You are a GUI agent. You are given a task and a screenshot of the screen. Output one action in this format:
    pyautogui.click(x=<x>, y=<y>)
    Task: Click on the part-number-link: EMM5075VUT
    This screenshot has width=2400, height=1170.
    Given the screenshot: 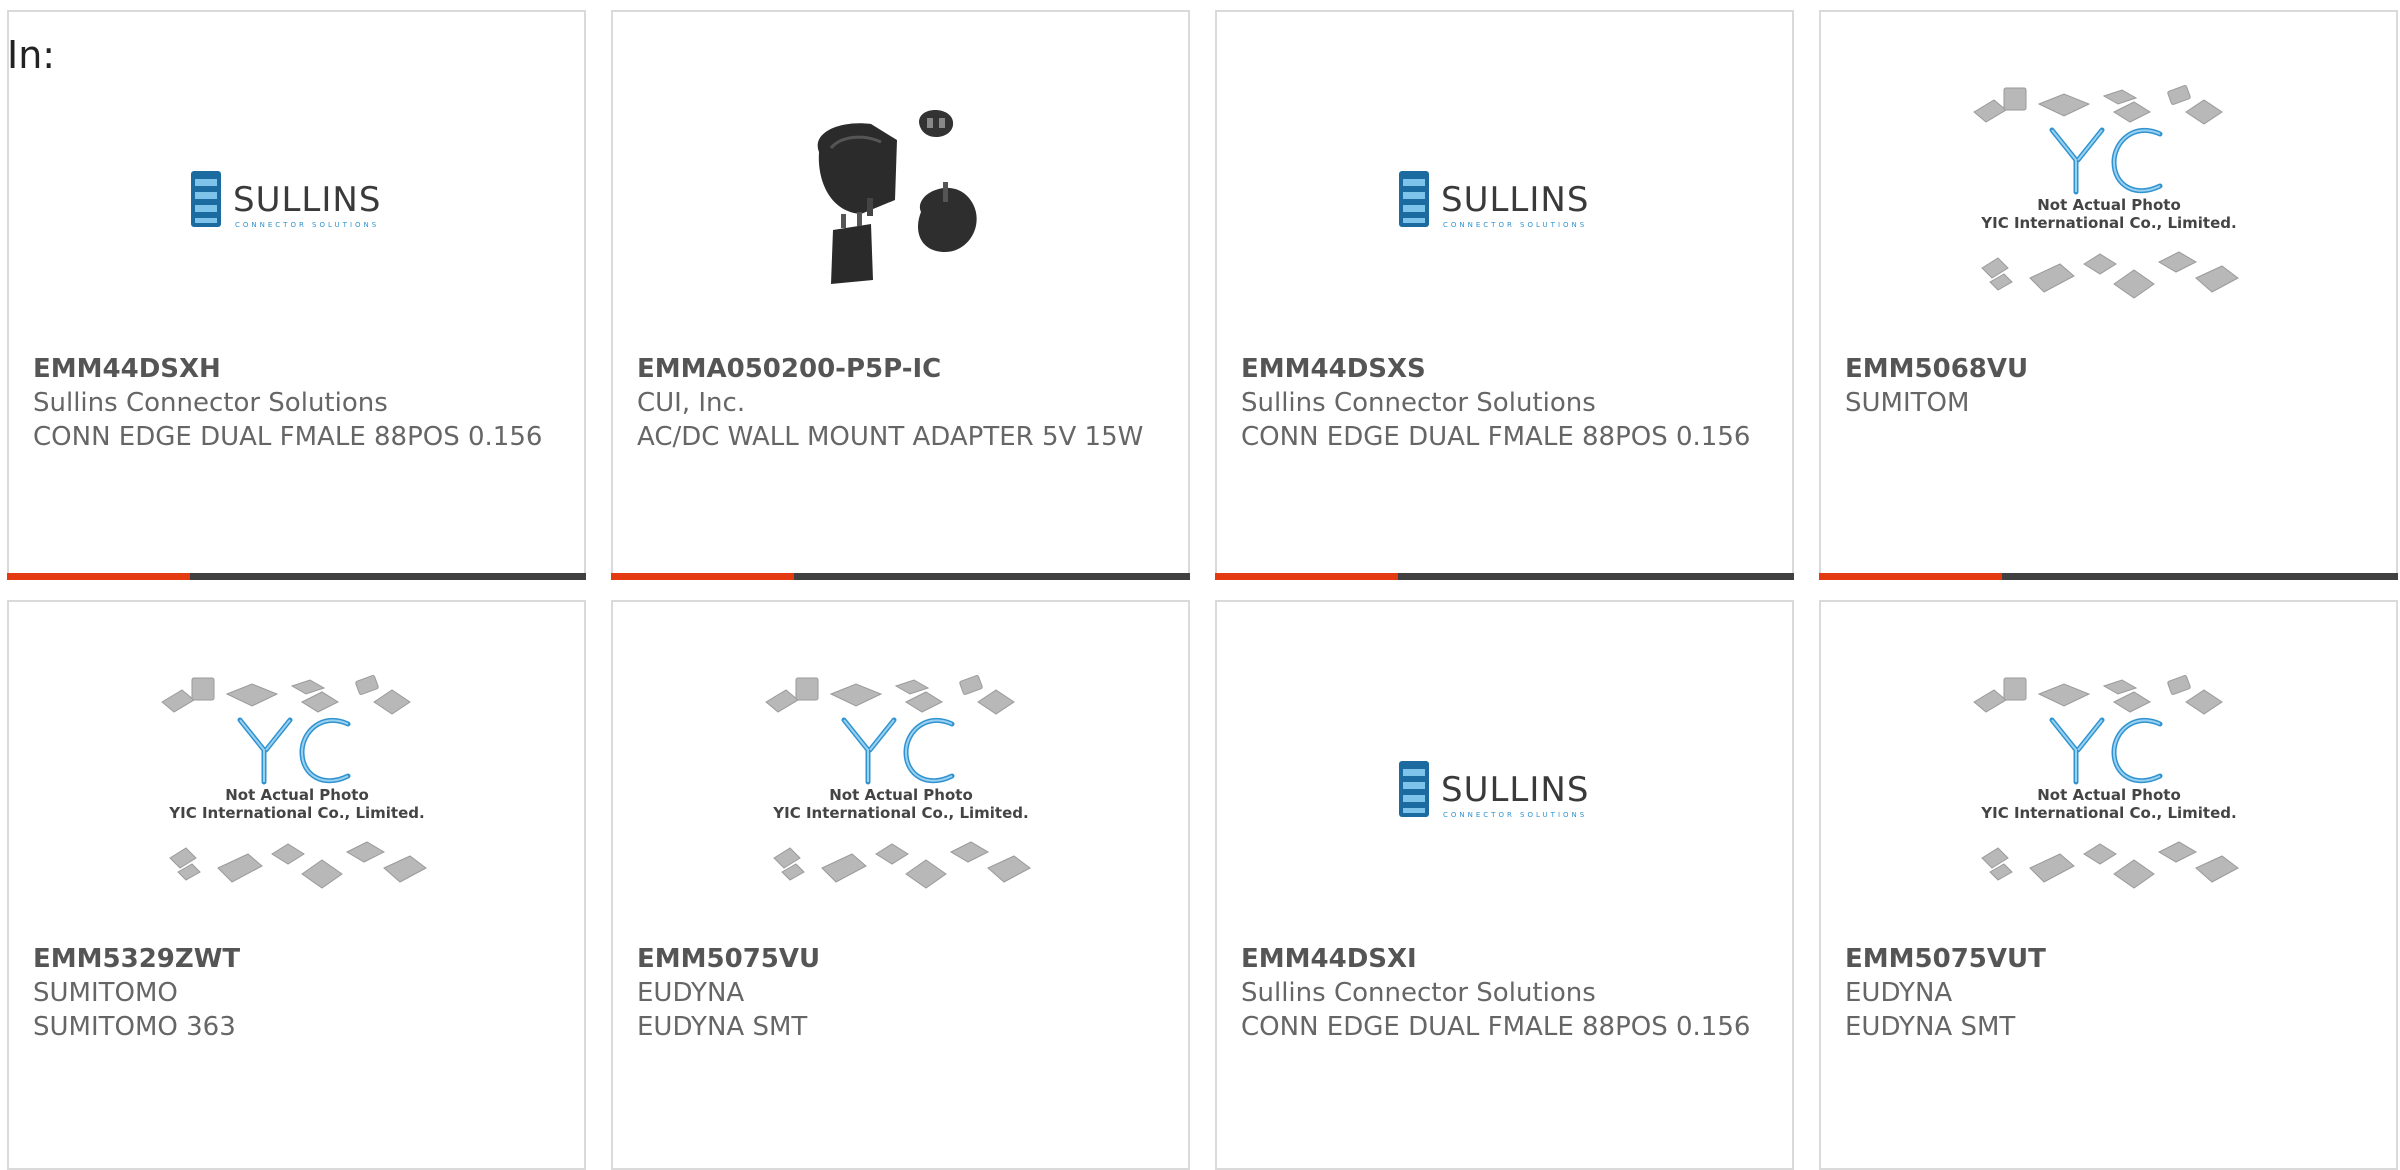 What is the action you would take?
    pyautogui.click(x=2105, y=959)
    